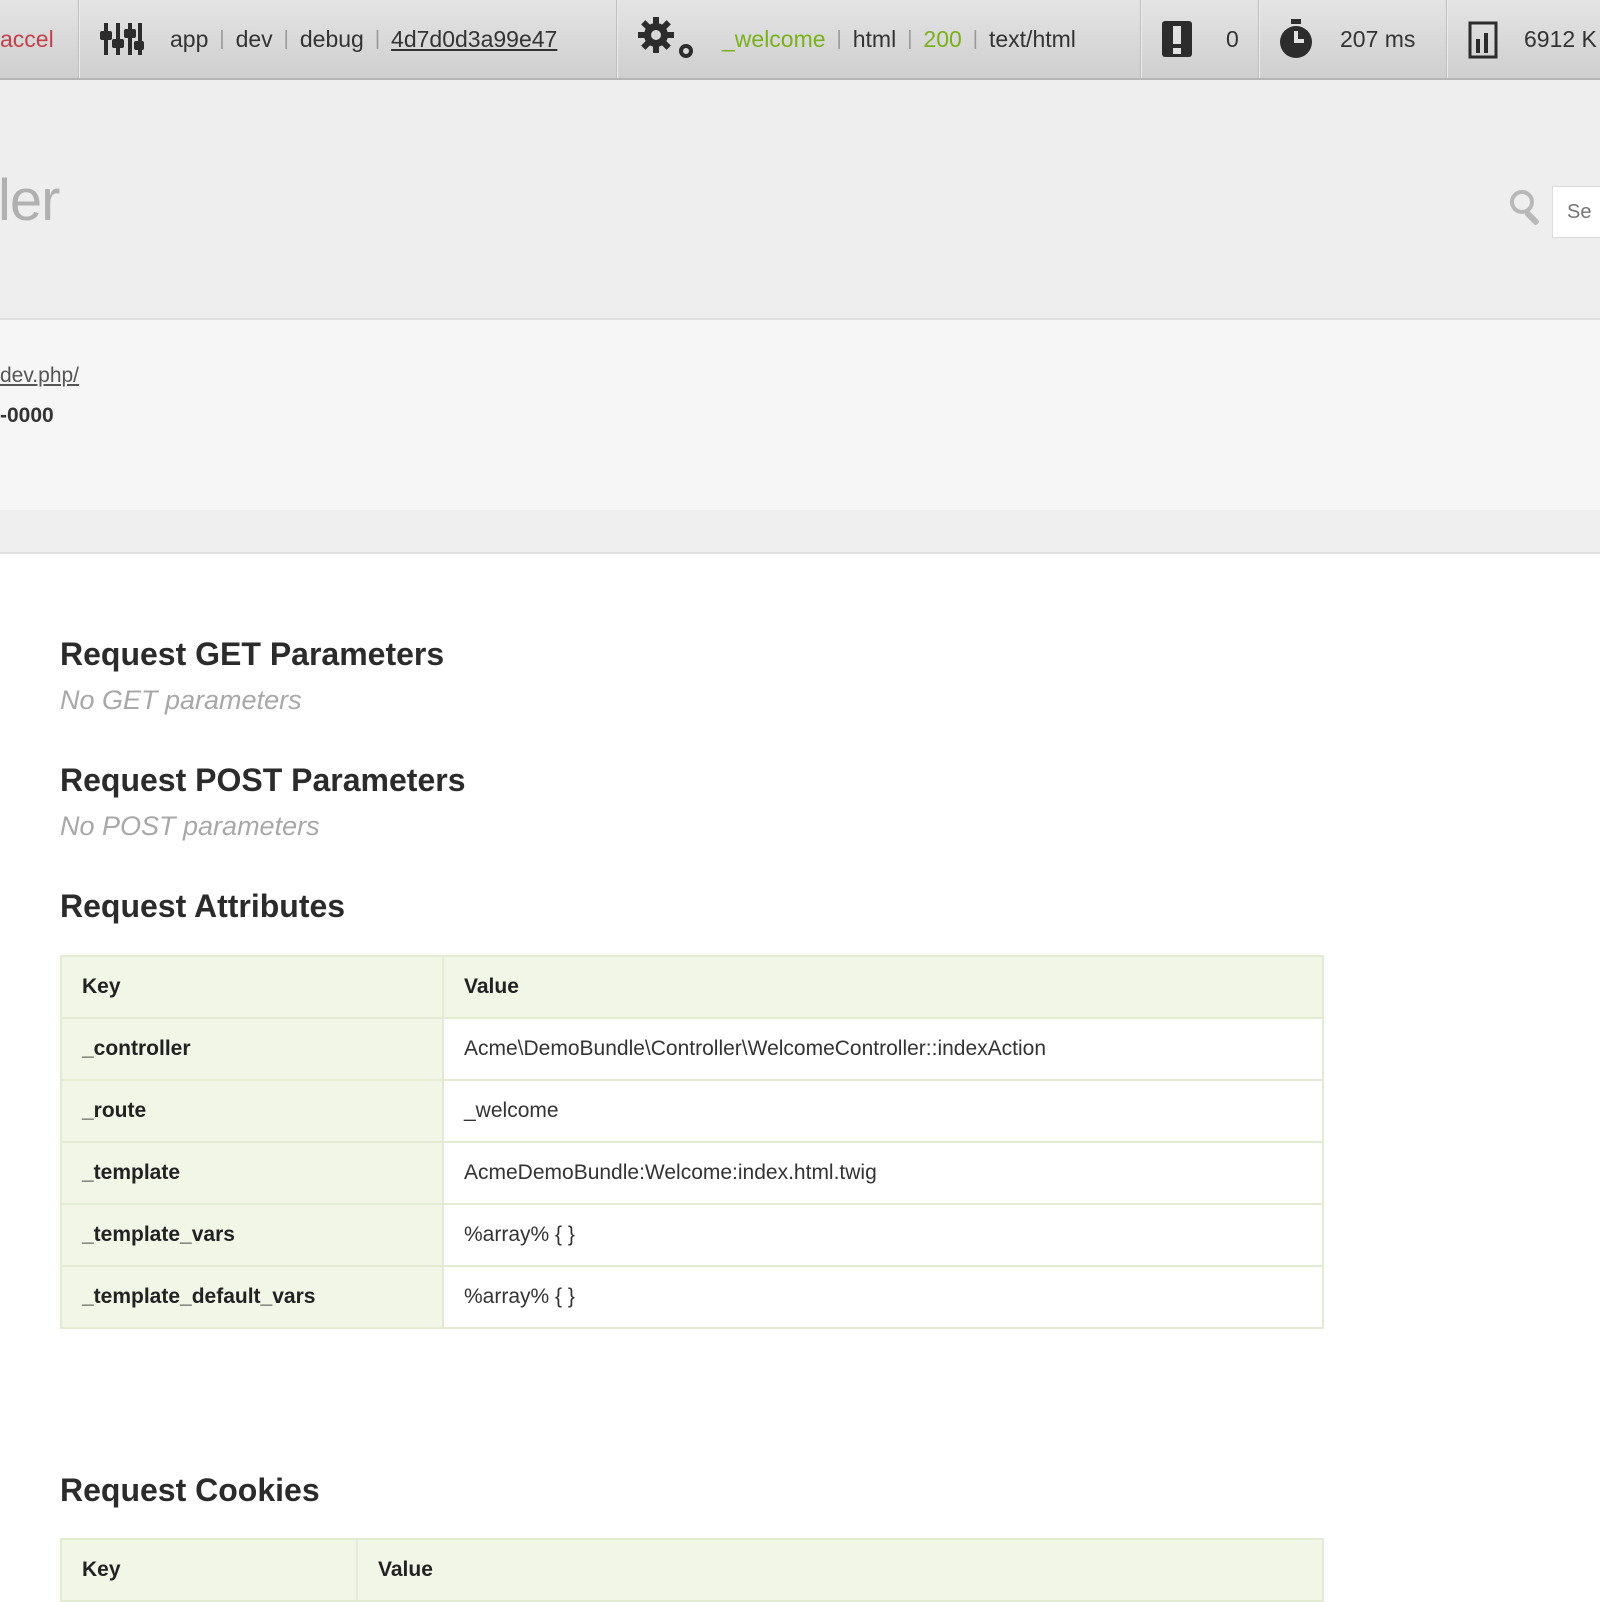 This screenshot has width=1600, height=1602. What do you see at coordinates (30, 200) in the screenshot?
I see `page-title: ler` at bounding box center [30, 200].